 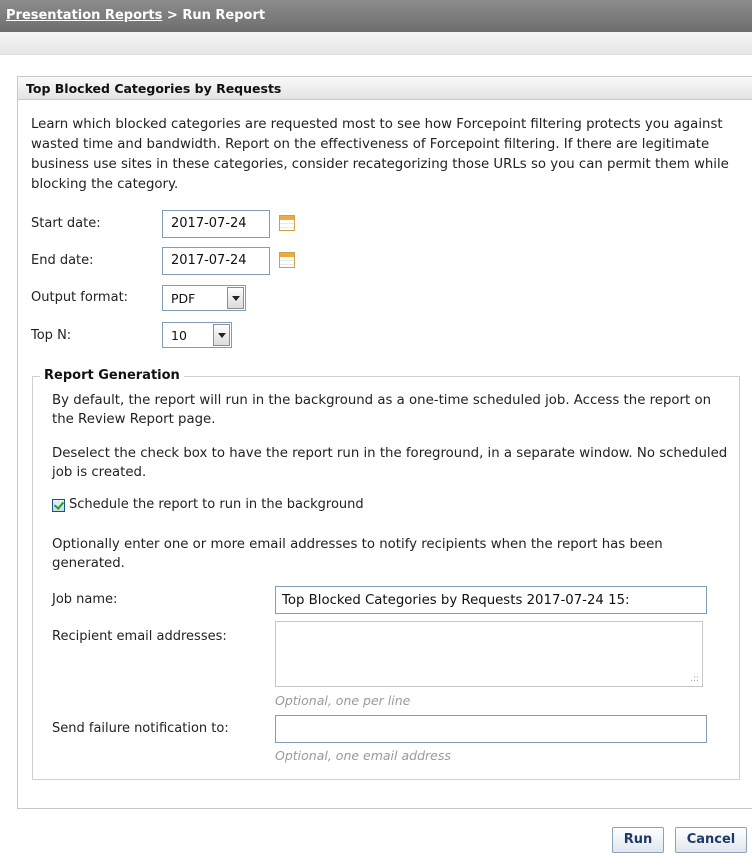 I want to click on cancel-button: Cancel, so click(x=711, y=840).